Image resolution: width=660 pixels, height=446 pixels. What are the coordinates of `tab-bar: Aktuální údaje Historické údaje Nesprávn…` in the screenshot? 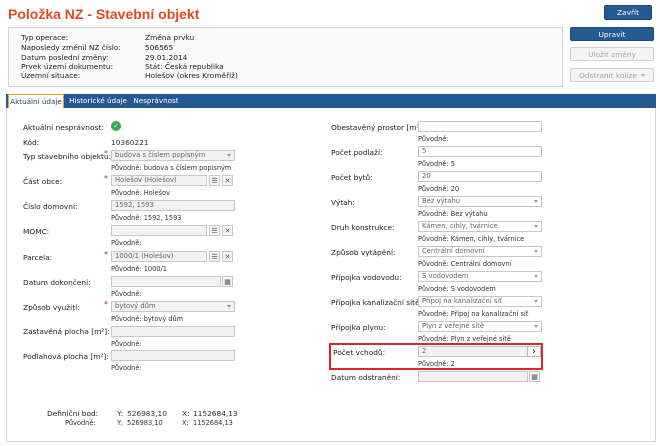 It's located at (331, 101).